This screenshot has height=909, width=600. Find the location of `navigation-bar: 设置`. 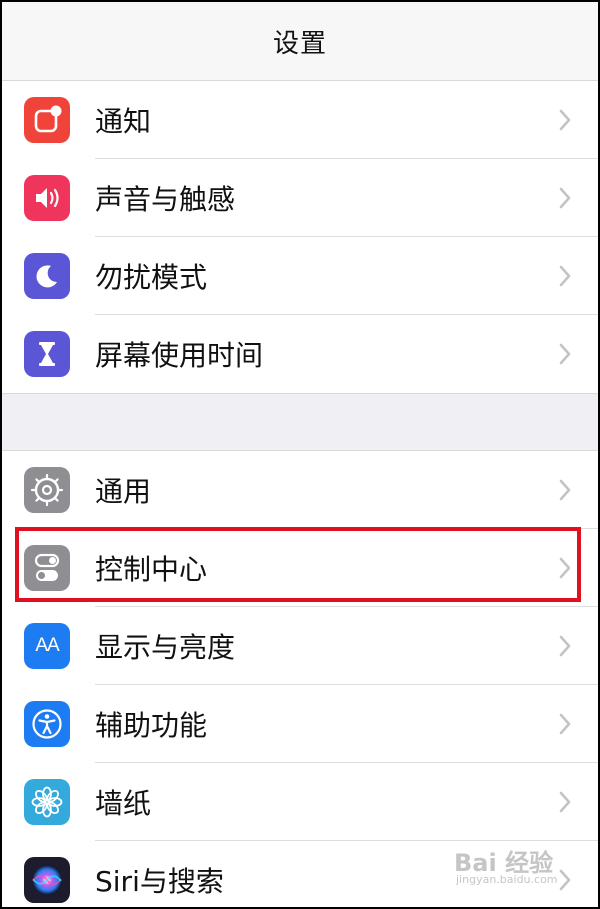

navigation-bar: 设置 is located at coordinates (300, 41).